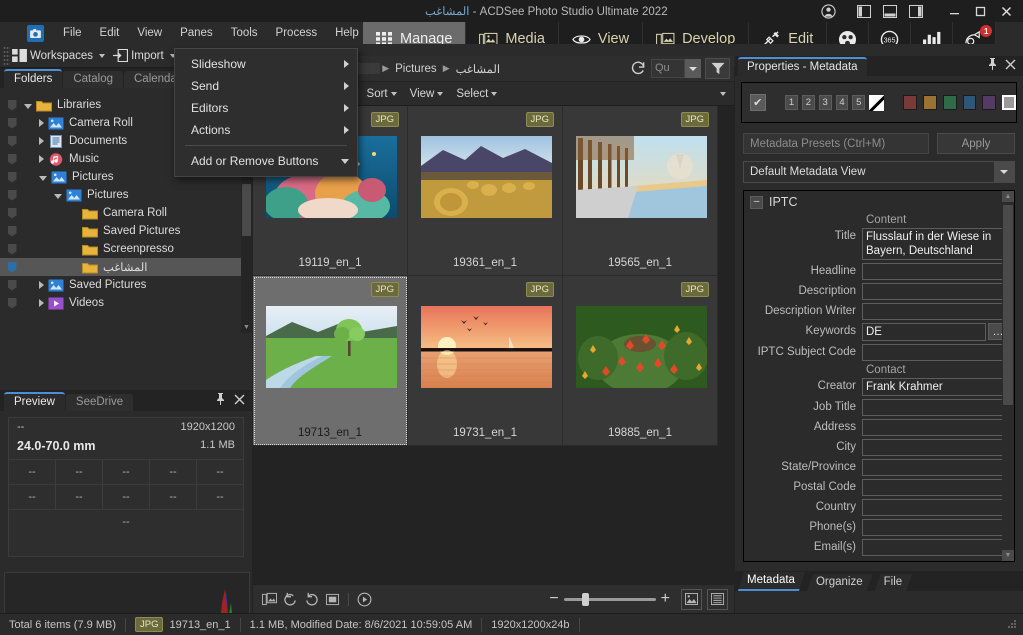 The image size is (1023, 635). I want to click on iptc-section-header: – IPTC, so click(879, 201).